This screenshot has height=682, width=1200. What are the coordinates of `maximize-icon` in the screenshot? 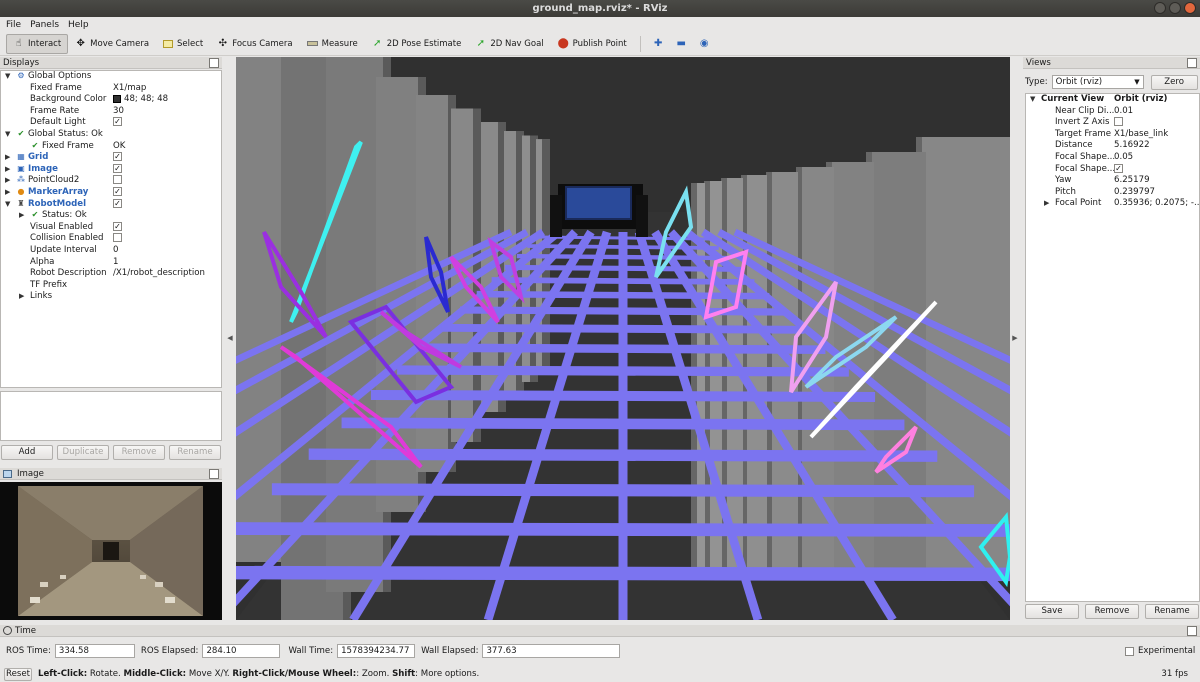 It's located at (1175, 8).